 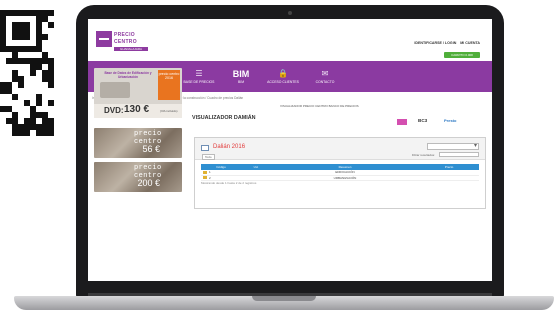 I want to click on lock-icon: 🔒, so click(x=283, y=73).